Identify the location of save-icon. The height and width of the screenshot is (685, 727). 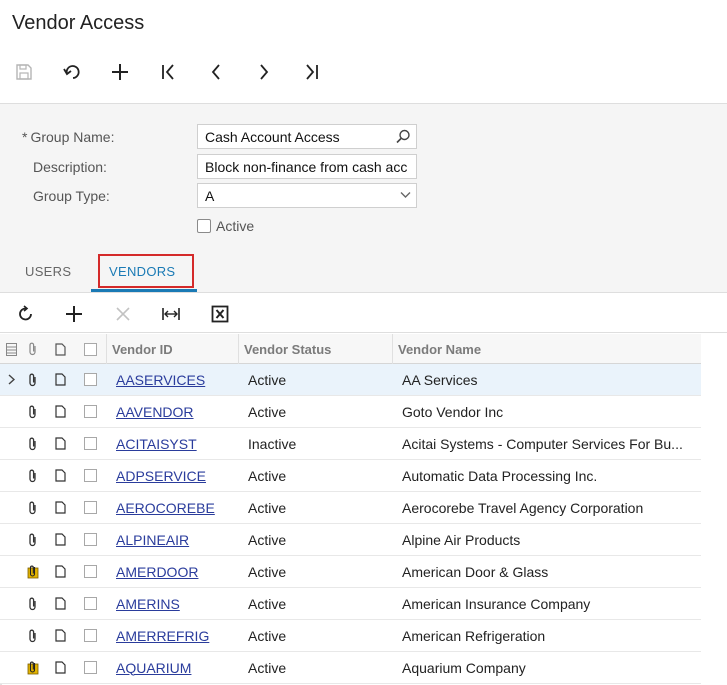
(24, 72).